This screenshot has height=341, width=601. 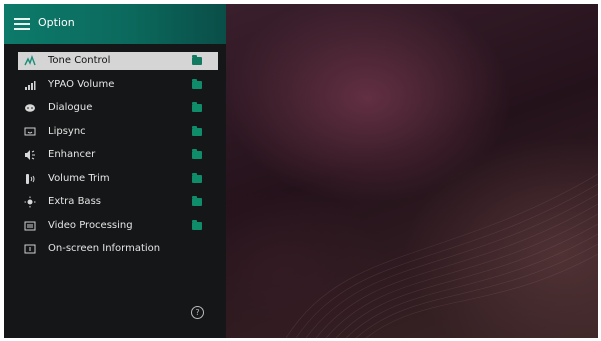 What do you see at coordinates (118, 88) in the screenshot?
I see `menu-item-ypao-volume: YPAO Volume` at bounding box center [118, 88].